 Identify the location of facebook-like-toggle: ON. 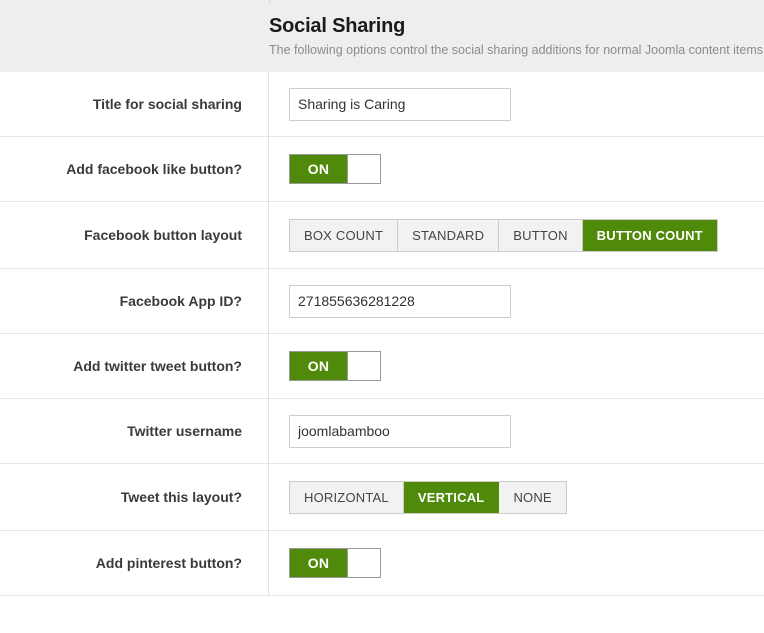
(335, 169).